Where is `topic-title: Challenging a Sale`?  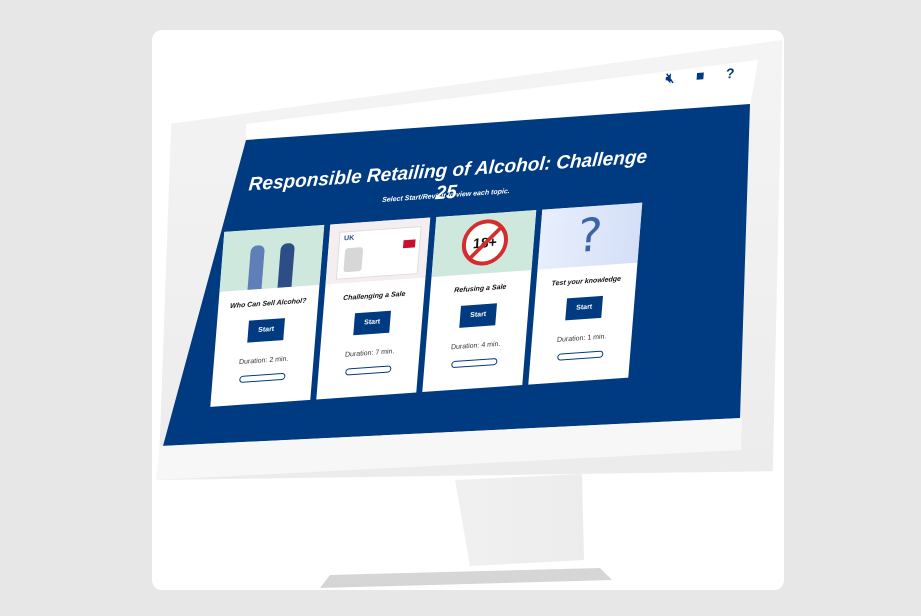 topic-title: Challenging a Sale is located at coordinates (374, 296).